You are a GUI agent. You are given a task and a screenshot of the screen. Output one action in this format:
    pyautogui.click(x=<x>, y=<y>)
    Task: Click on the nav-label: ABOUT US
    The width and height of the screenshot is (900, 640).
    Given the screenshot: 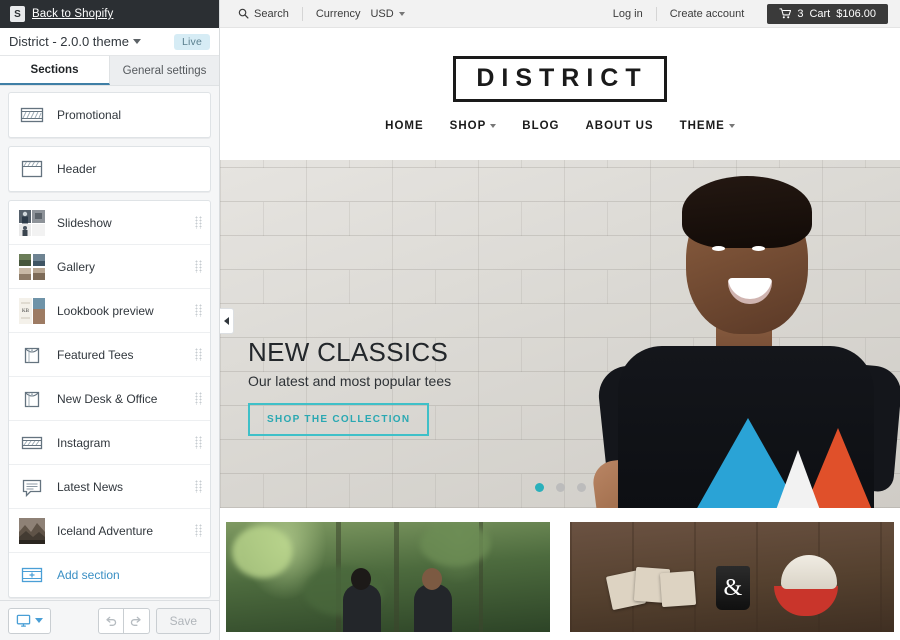 What is the action you would take?
    pyautogui.click(x=619, y=126)
    